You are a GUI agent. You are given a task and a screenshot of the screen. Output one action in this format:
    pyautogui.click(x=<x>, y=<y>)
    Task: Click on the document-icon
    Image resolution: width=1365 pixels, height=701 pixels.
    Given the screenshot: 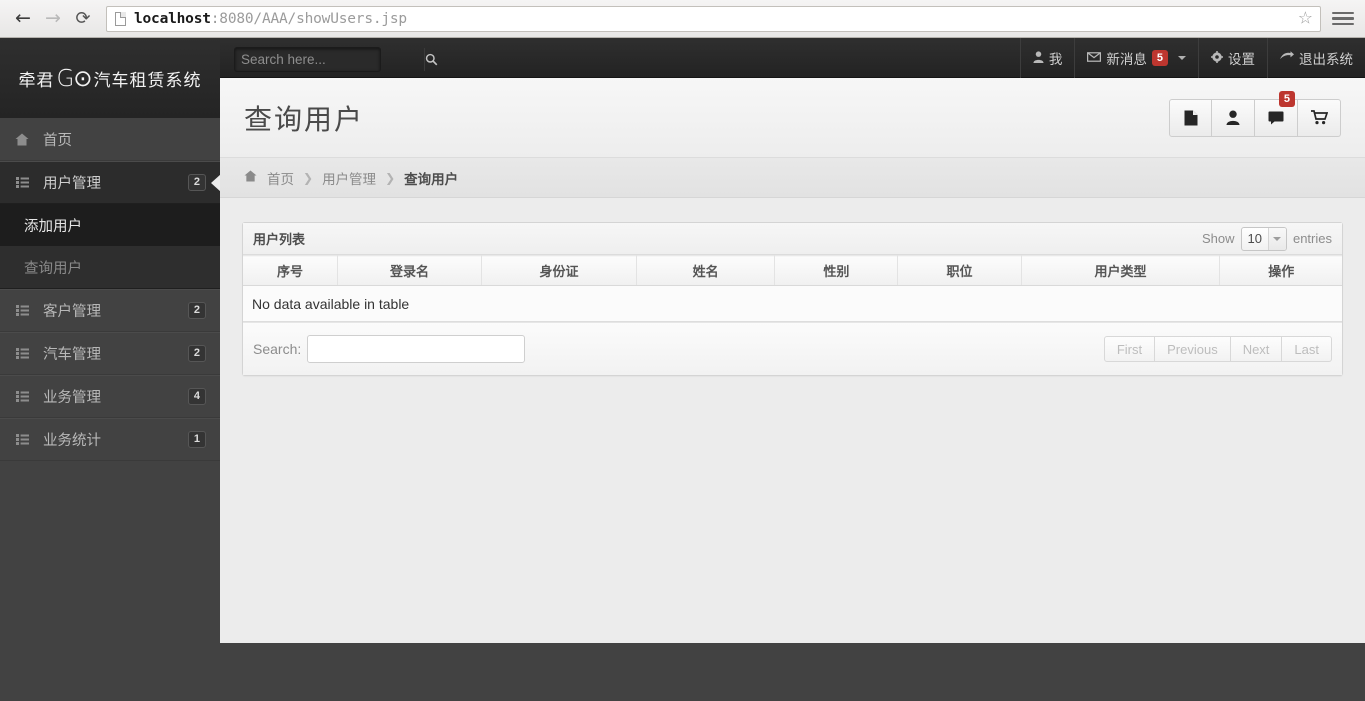 What is the action you would take?
    pyautogui.click(x=1190, y=117)
    